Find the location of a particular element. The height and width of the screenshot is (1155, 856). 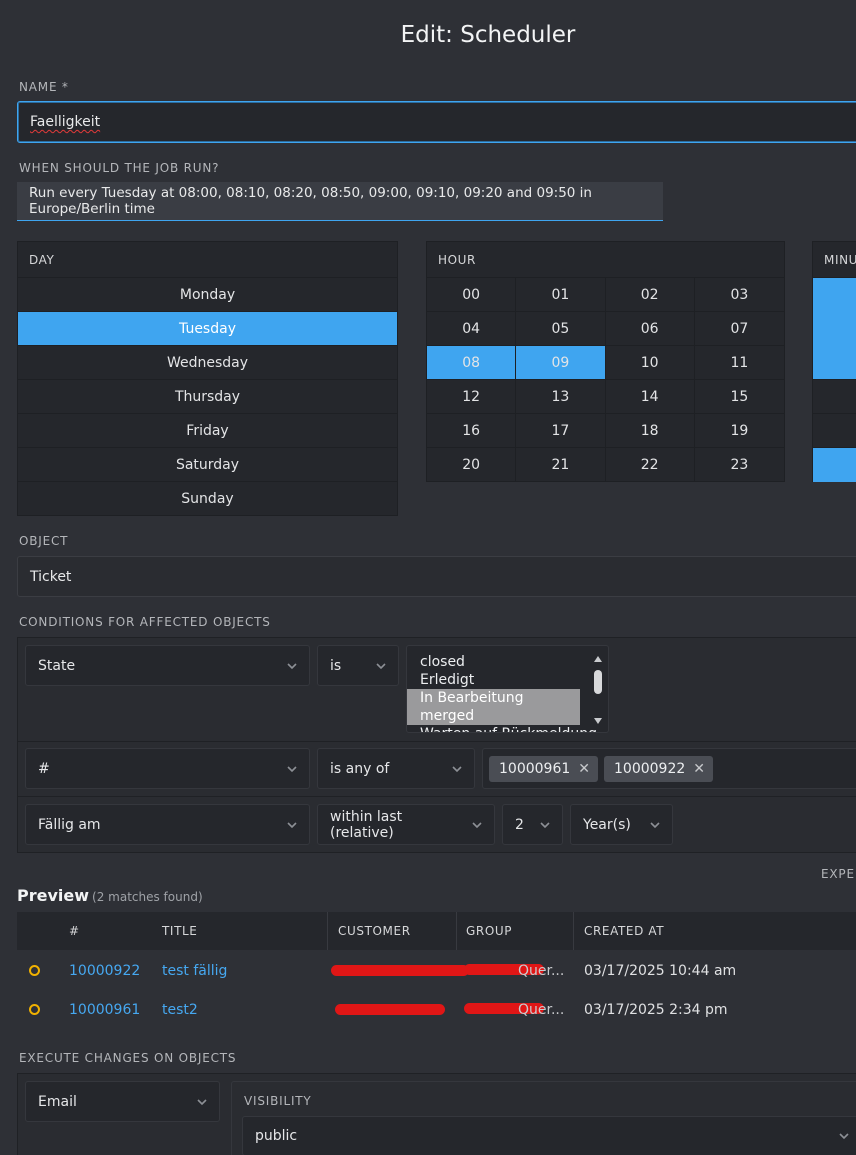

hour-option-15: 15 is located at coordinates (739, 397).